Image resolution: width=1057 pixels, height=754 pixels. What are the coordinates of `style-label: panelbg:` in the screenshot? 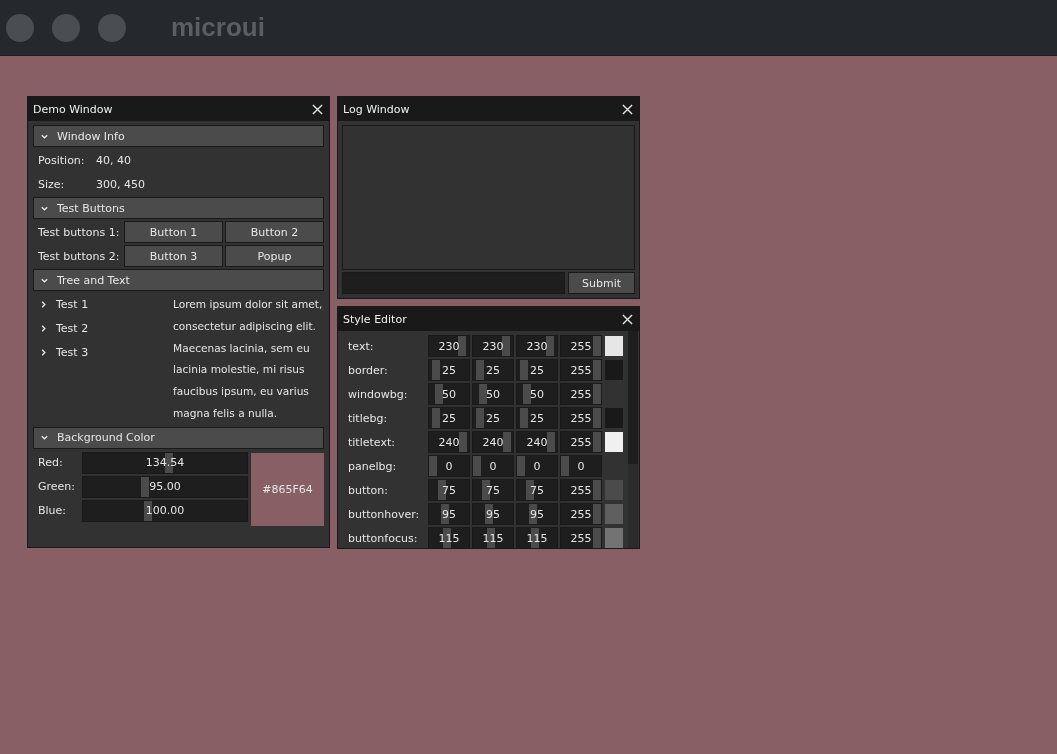 It's located at (372, 466).